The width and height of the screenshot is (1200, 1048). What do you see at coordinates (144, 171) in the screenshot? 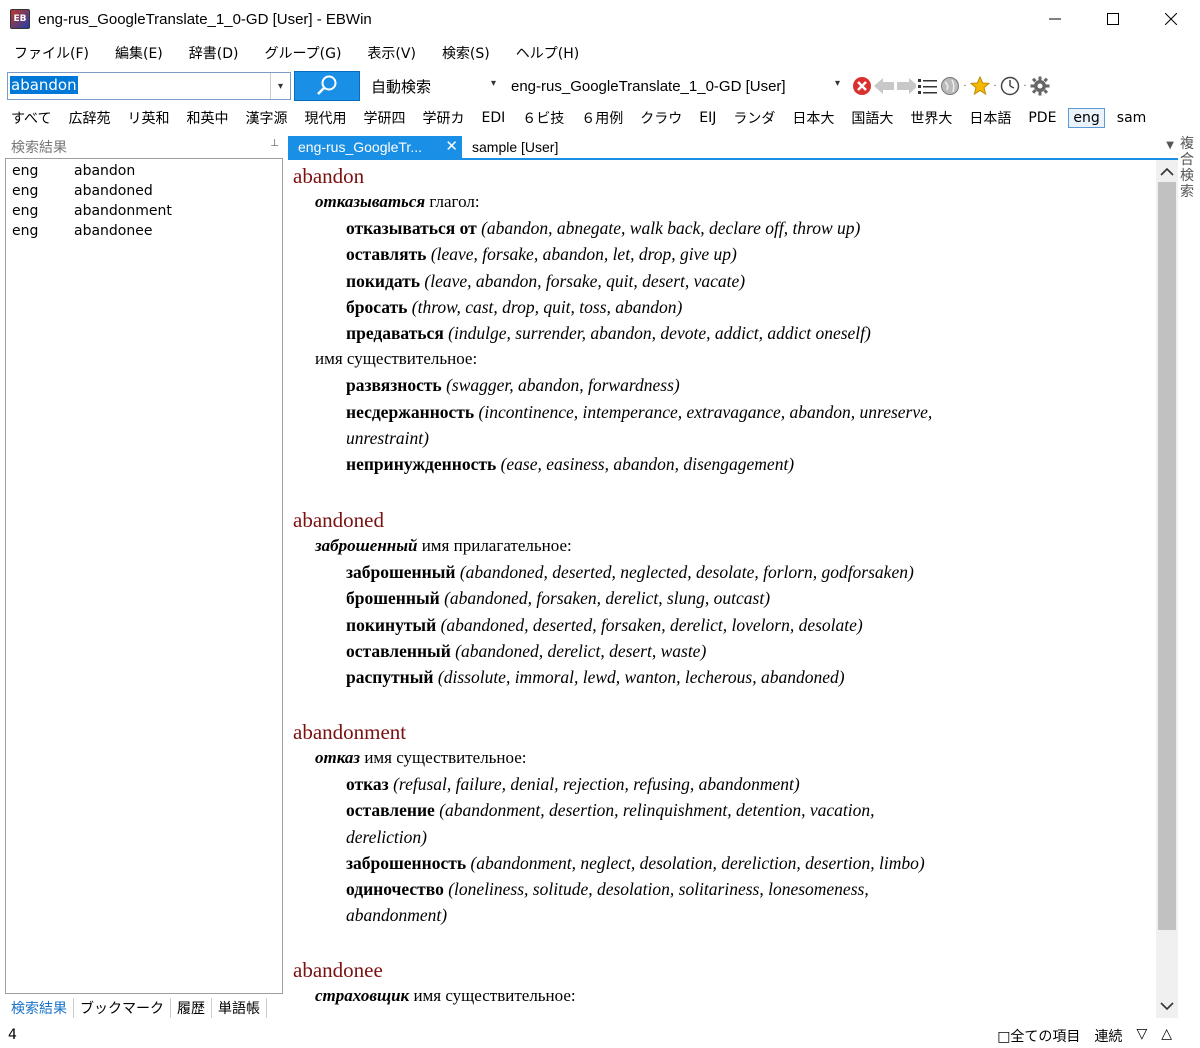
I see `result-row: eng abandon` at bounding box center [144, 171].